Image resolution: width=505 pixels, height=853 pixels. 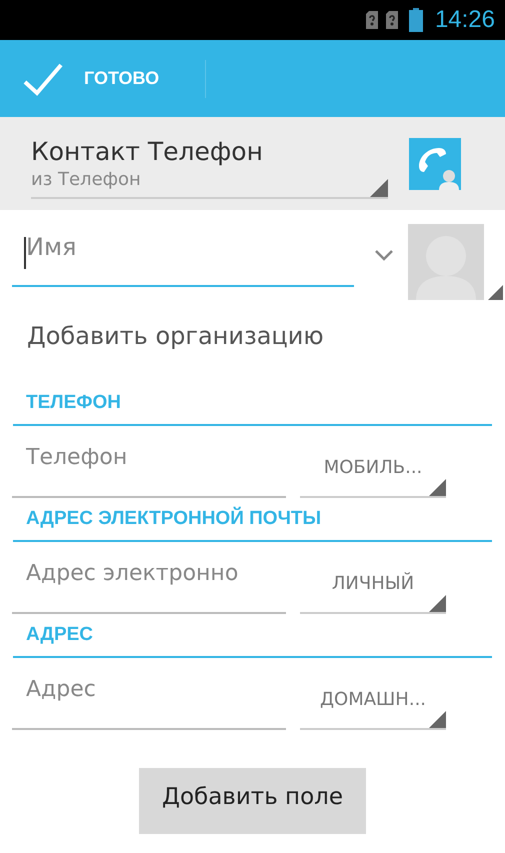 What do you see at coordinates (252, 636) in the screenshot?
I see `section-header: АДРЕС` at bounding box center [252, 636].